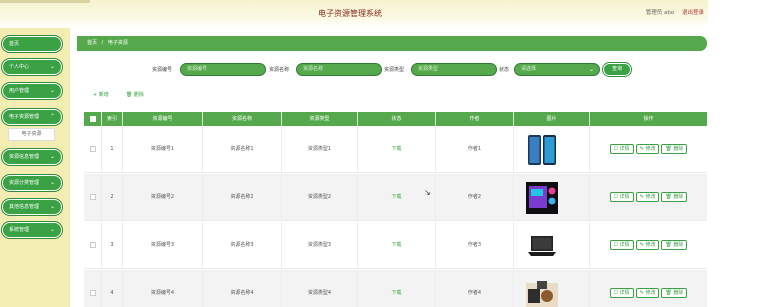 The image size is (757, 307). Describe the element at coordinates (223, 69) in the screenshot. I see `search-code-input: 资源编号` at that location.